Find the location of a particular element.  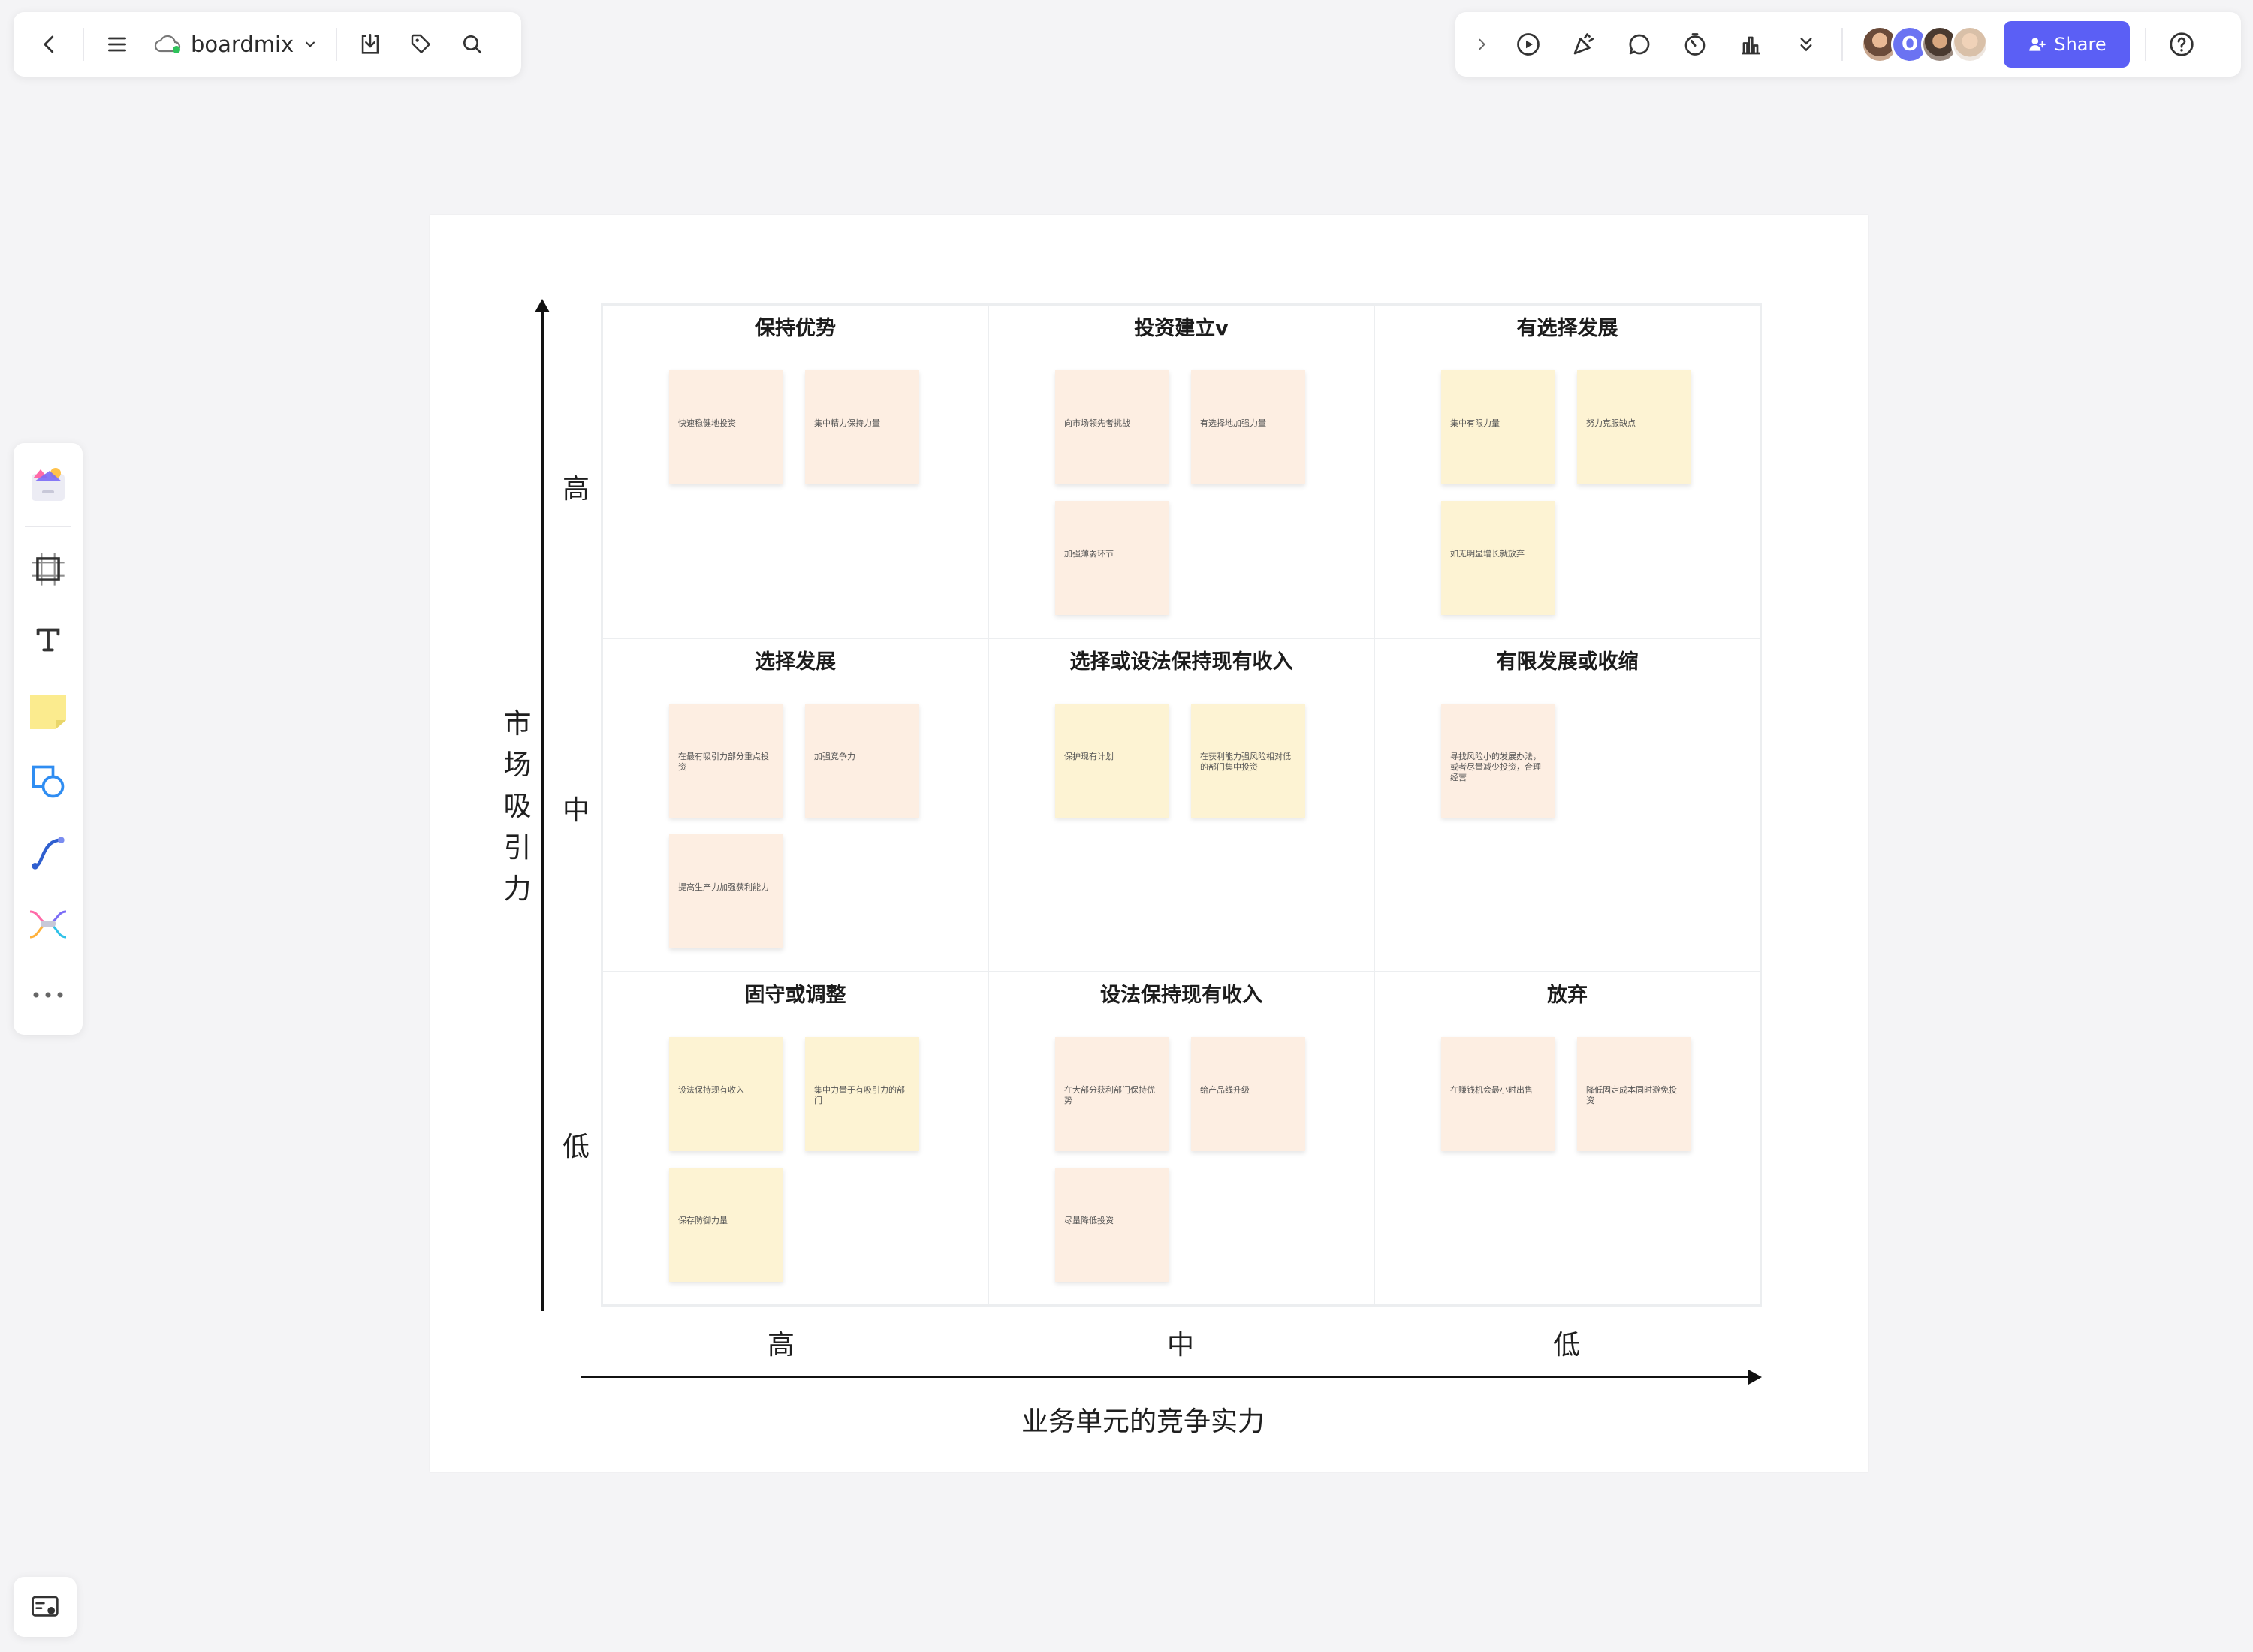

more-tools is located at coordinates (49, 994).